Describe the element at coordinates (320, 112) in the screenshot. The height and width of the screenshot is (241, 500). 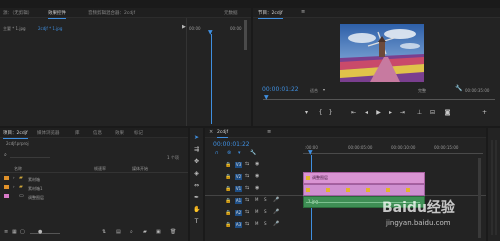
I see `in-point-button: {` at that location.